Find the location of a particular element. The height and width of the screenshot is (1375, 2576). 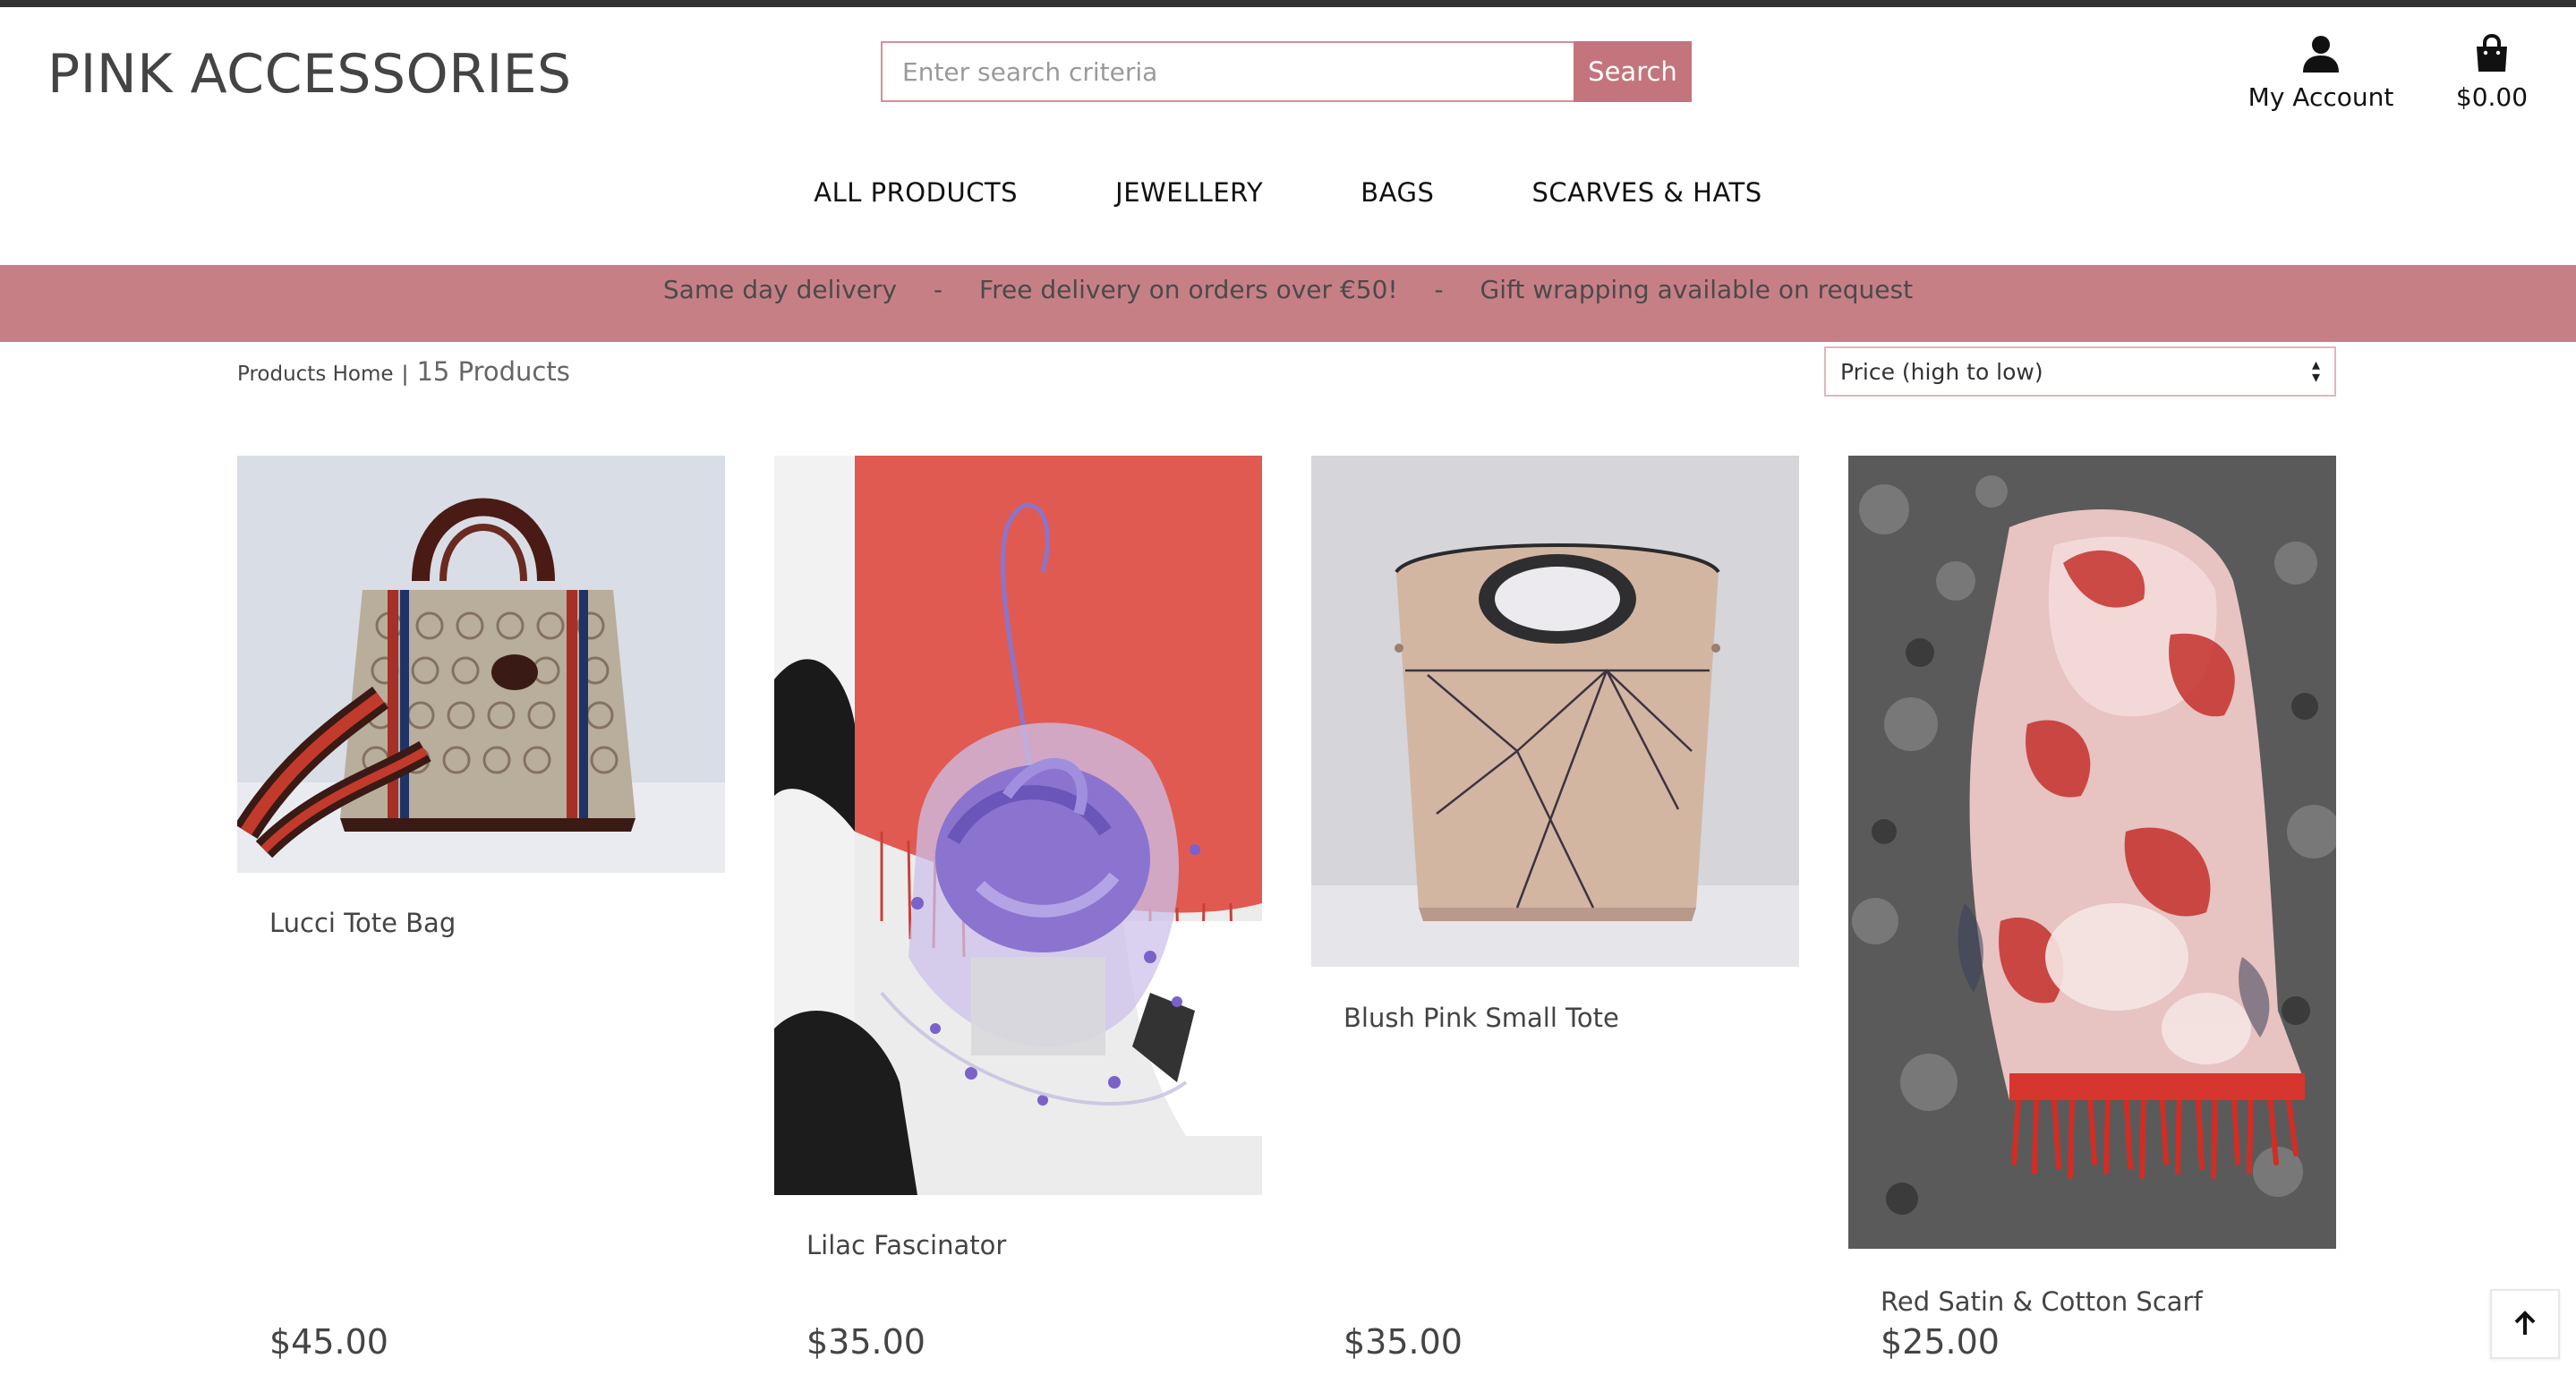

product-name: Red Satin & Cotton Scarf is located at coordinates (2042, 1301).